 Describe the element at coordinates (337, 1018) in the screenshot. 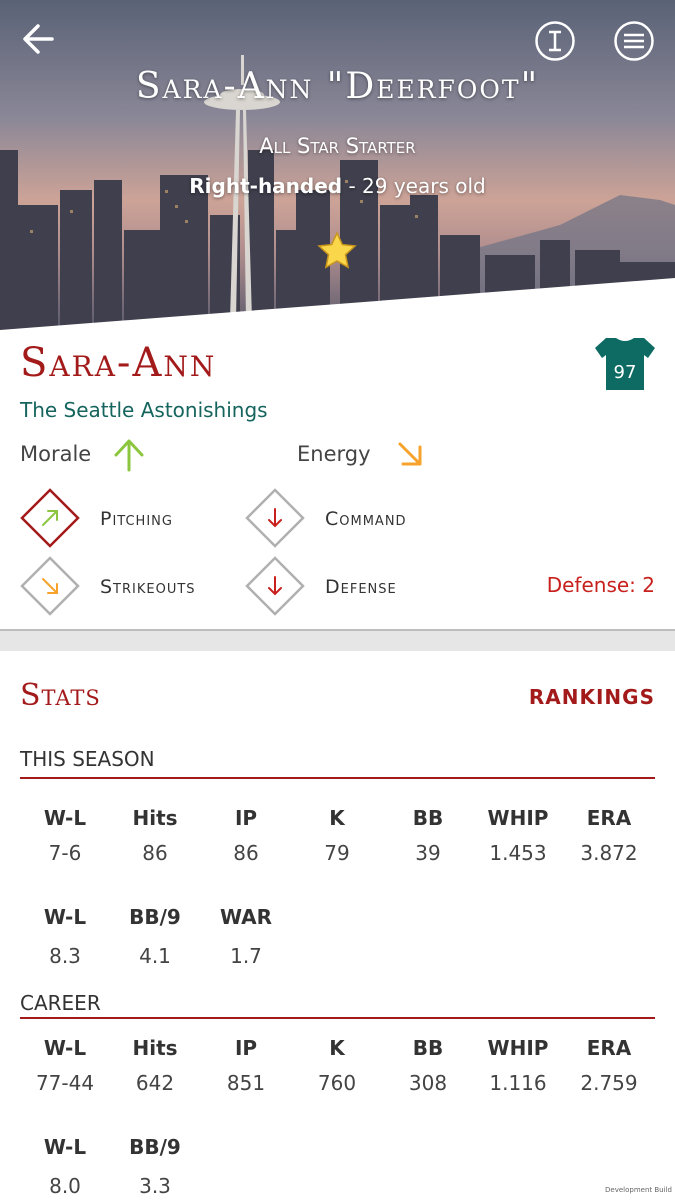

I see `career-rule` at that location.